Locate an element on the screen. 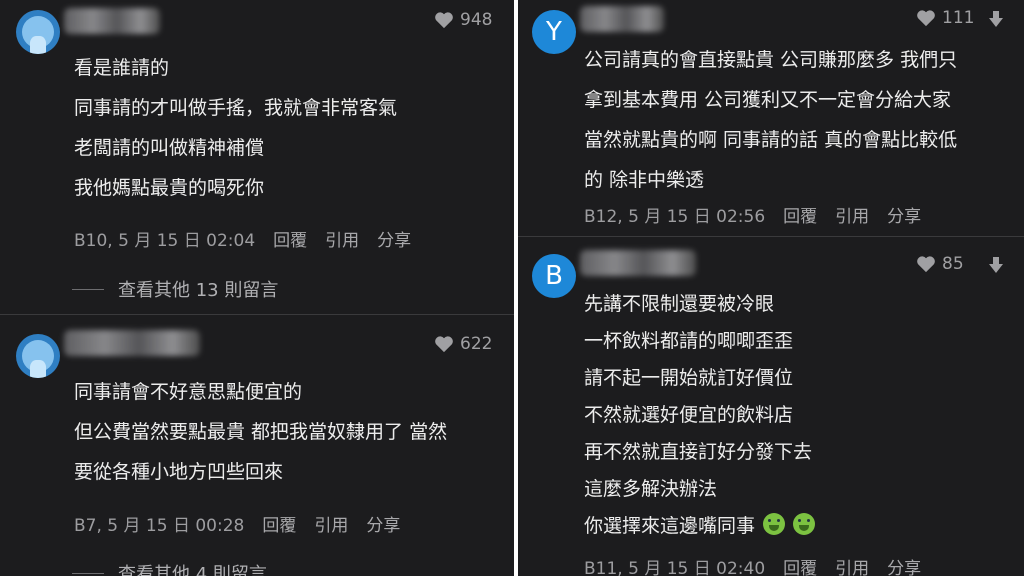 Image resolution: width=1024 pixels, height=576 pixels. like-button: 948 is located at coordinates (463, 20).